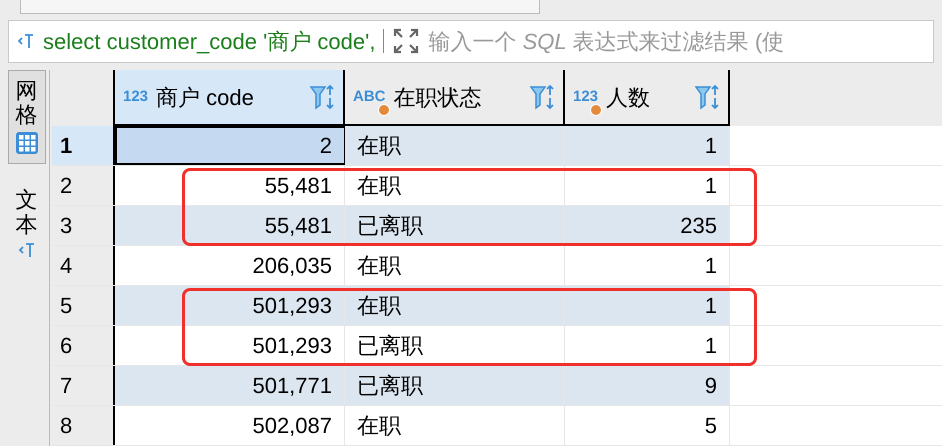  I want to click on row-number: 4, so click(83, 265).